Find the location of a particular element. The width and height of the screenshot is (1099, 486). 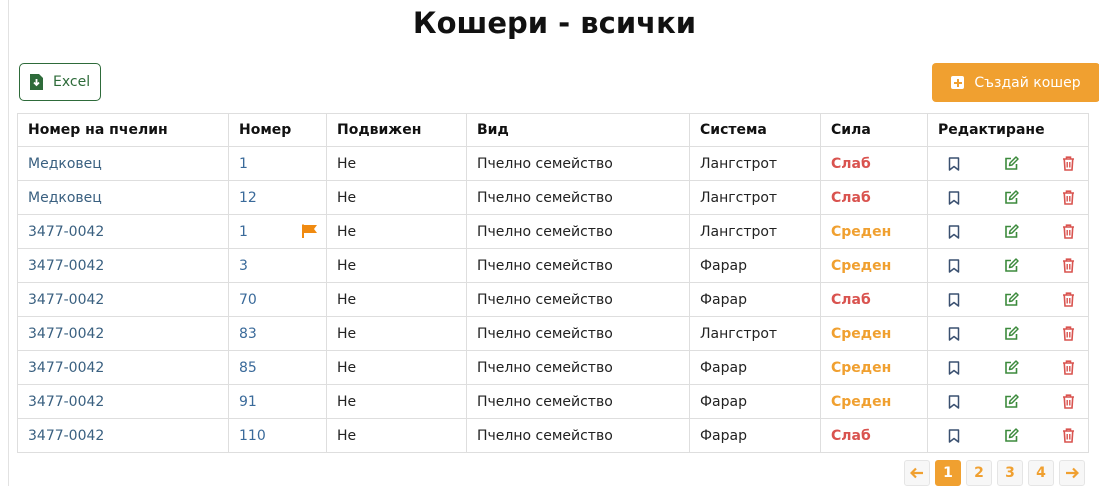

col-header-strength: Сила is located at coordinates (874, 130).